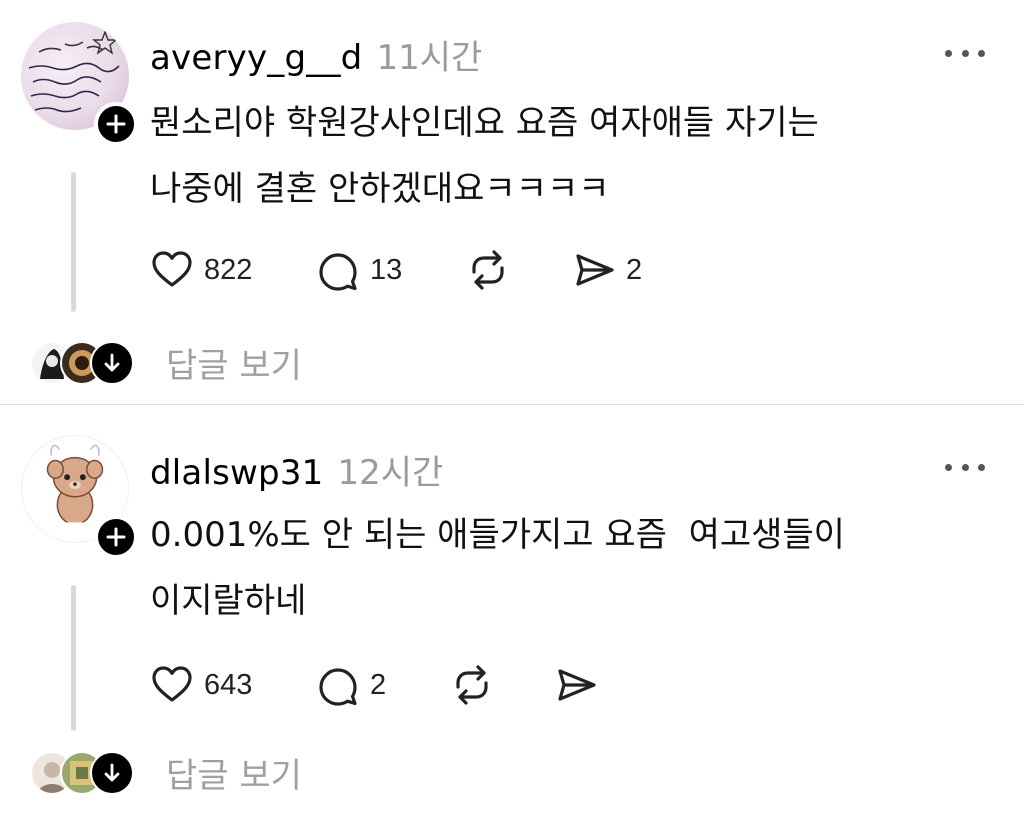  What do you see at coordinates (386, 269) in the screenshot?
I see `comment-count: 13` at bounding box center [386, 269].